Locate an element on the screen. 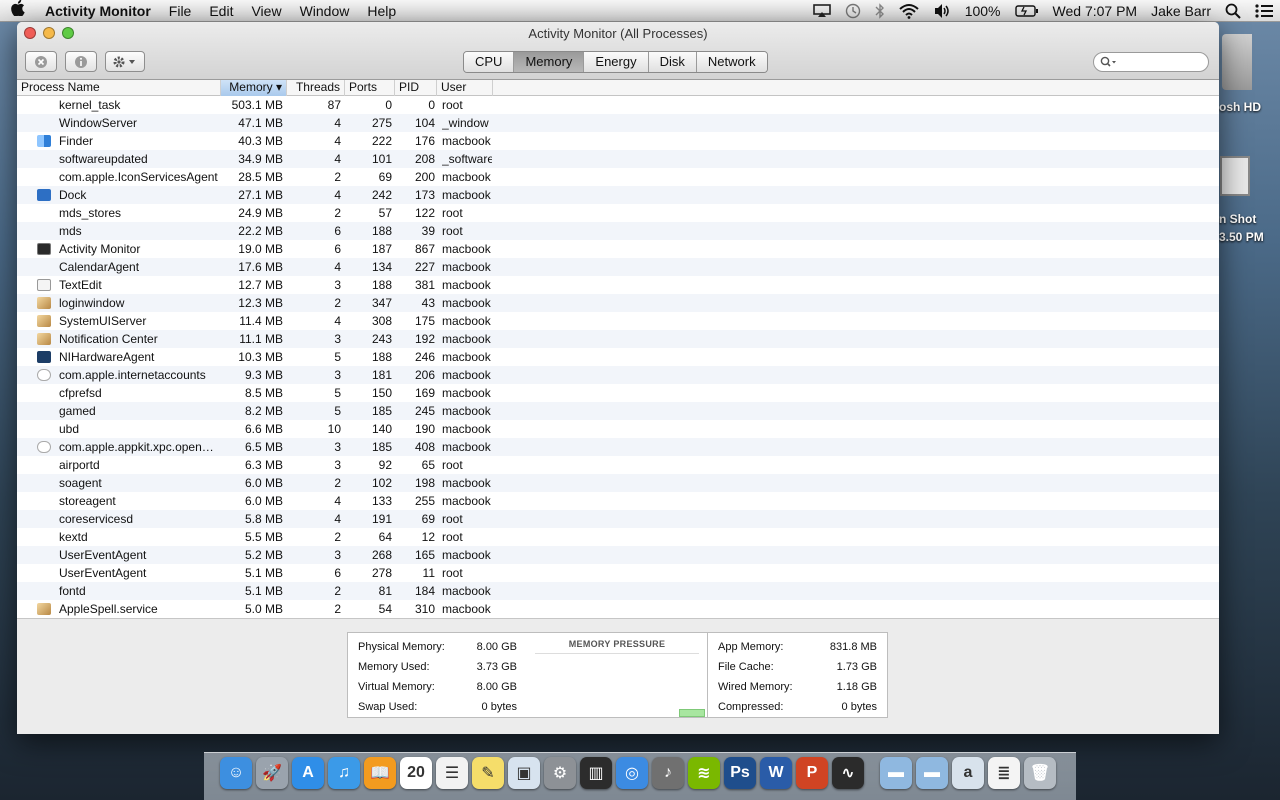  process-row: SystemUIServer 11.4 MB 4 308 175 macbook is located at coordinates (618, 321).